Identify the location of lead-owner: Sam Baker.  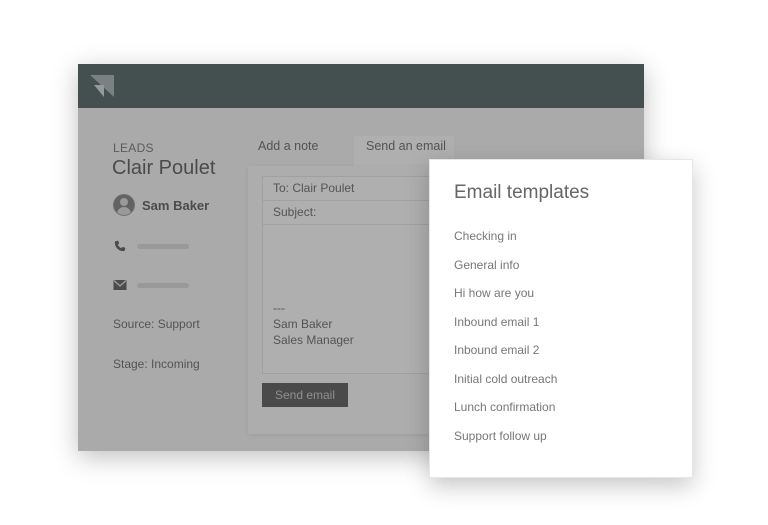
(161, 205).